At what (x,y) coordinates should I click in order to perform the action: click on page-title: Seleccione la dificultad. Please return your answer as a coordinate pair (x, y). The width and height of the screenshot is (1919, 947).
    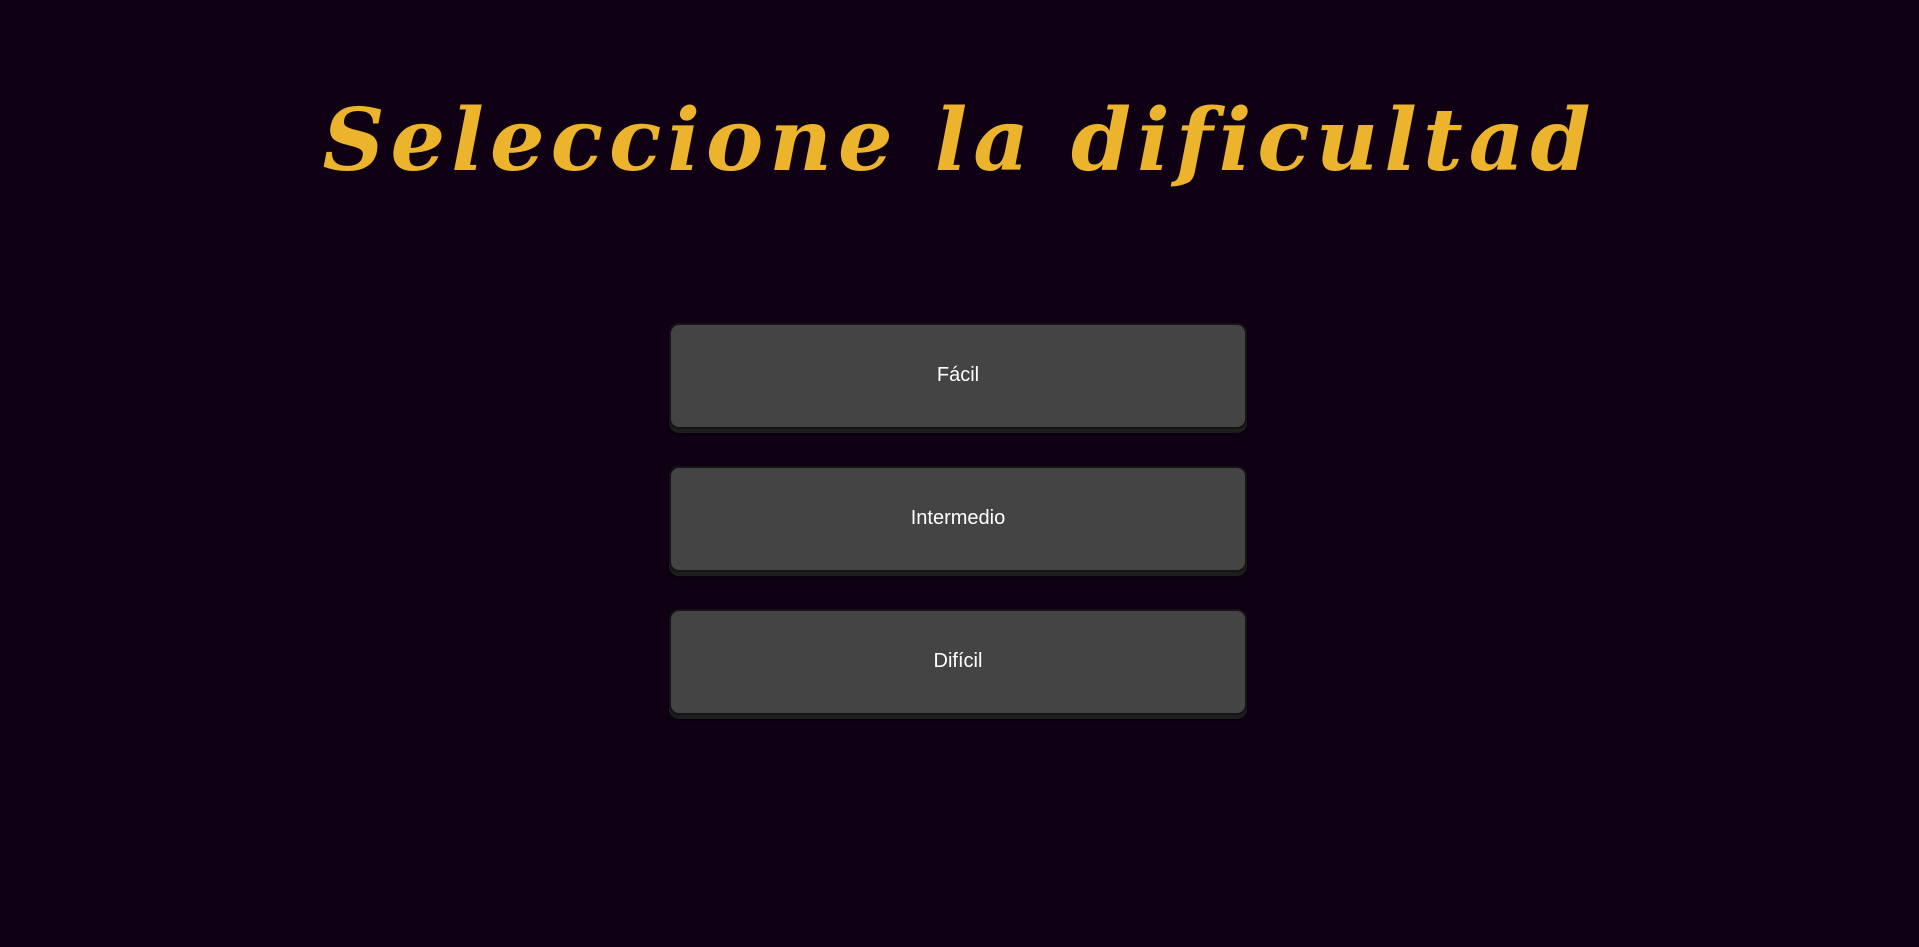
    Looking at the image, I should click on (959, 140).